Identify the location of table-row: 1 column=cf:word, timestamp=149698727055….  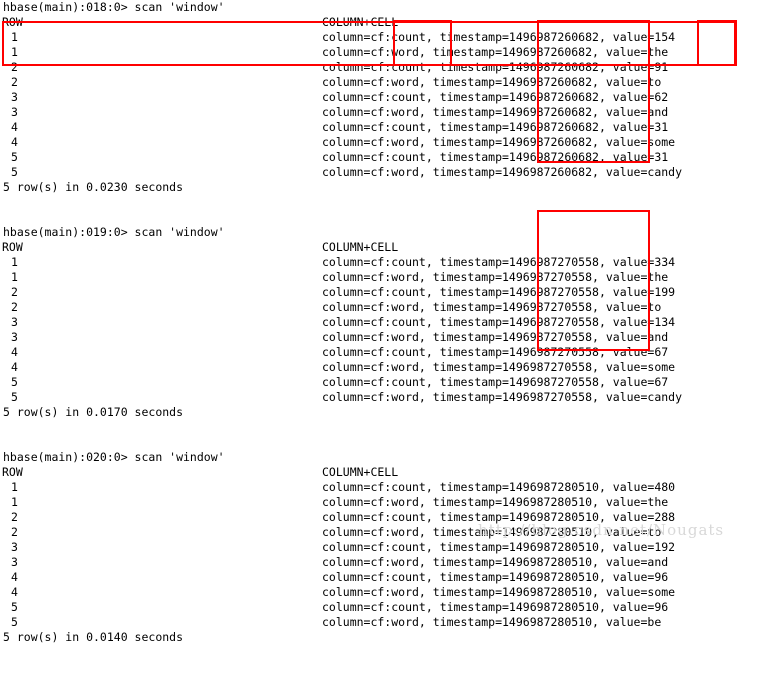
(385, 277).